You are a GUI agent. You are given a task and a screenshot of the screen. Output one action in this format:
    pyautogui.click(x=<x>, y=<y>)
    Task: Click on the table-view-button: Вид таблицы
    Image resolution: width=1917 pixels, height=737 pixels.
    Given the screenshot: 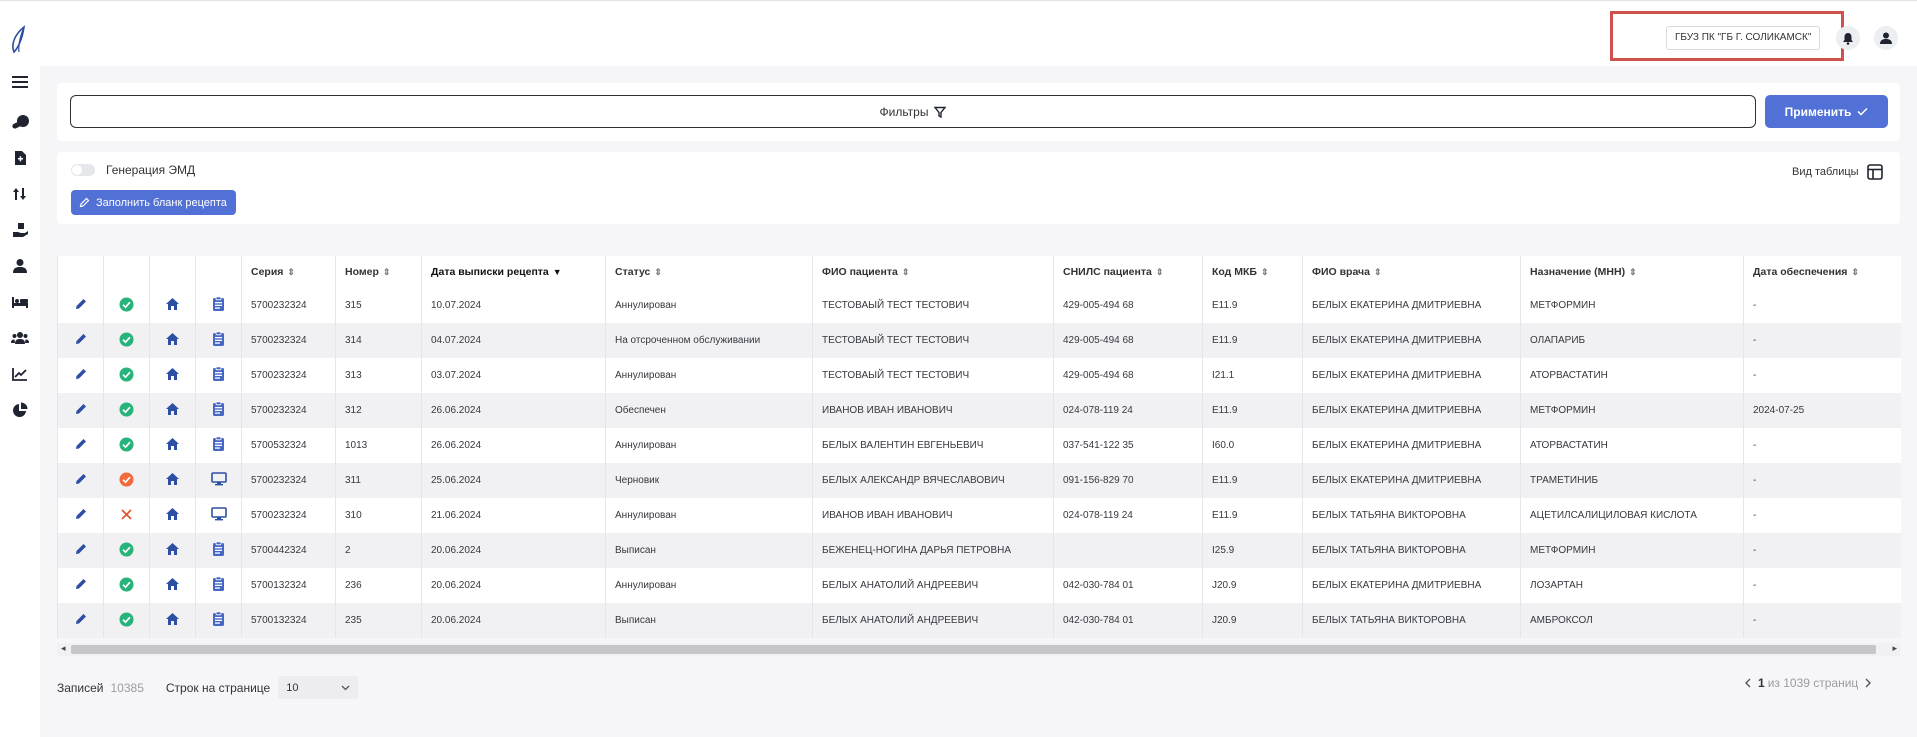 What is the action you would take?
    pyautogui.click(x=1837, y=172)
    